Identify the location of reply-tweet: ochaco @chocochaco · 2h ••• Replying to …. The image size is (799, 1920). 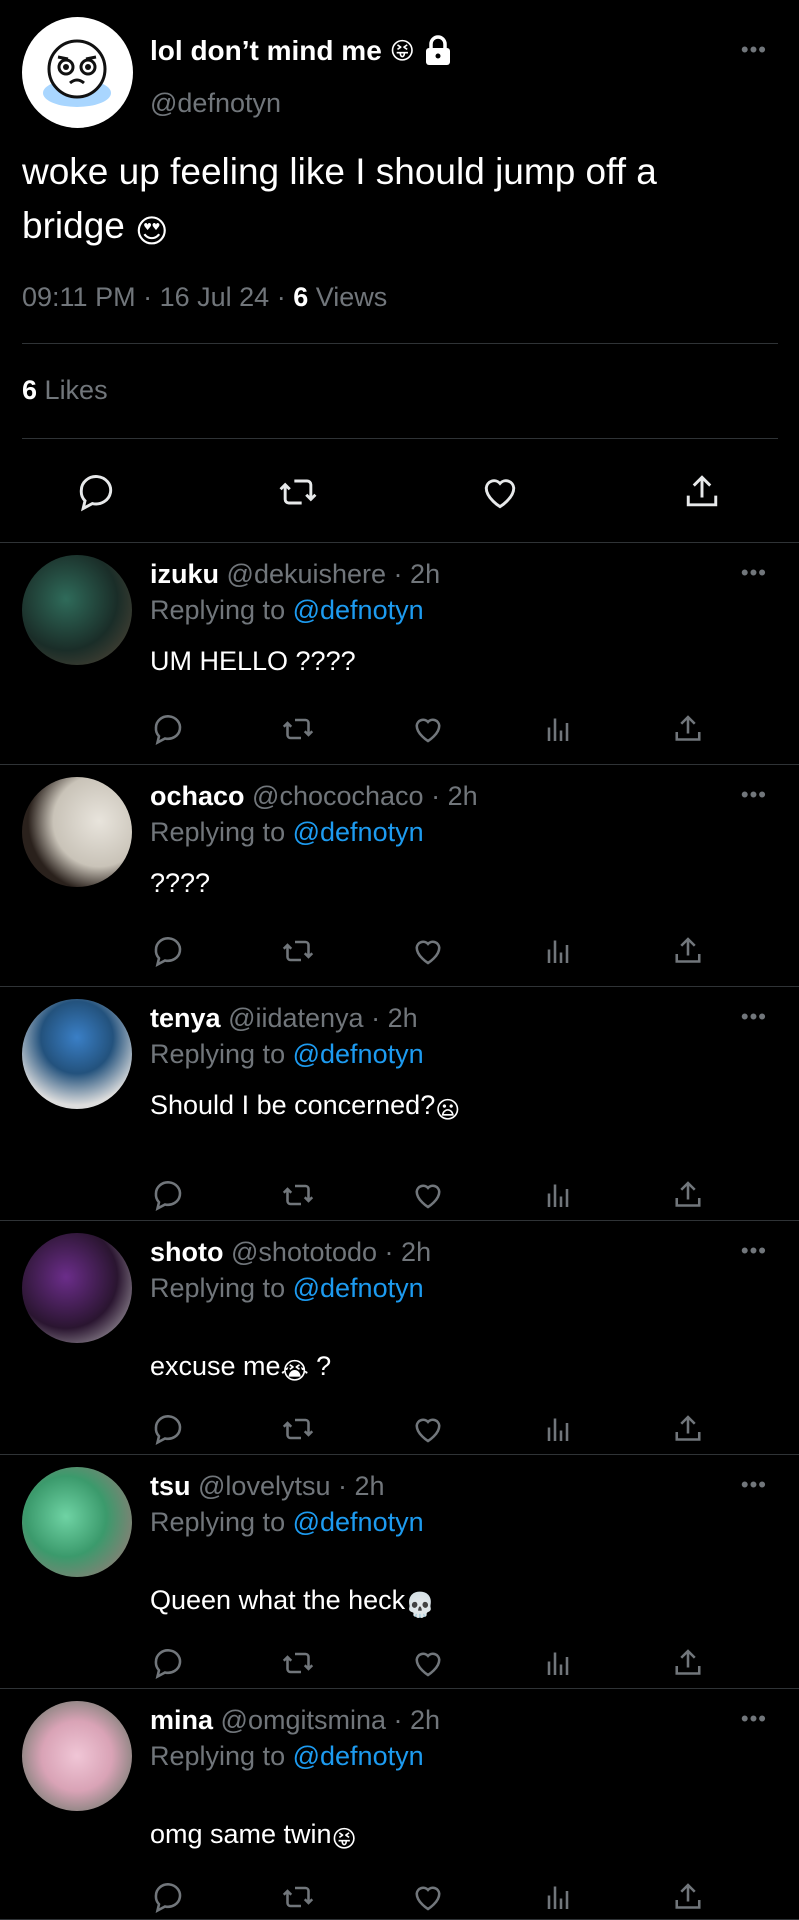
(399, 876).